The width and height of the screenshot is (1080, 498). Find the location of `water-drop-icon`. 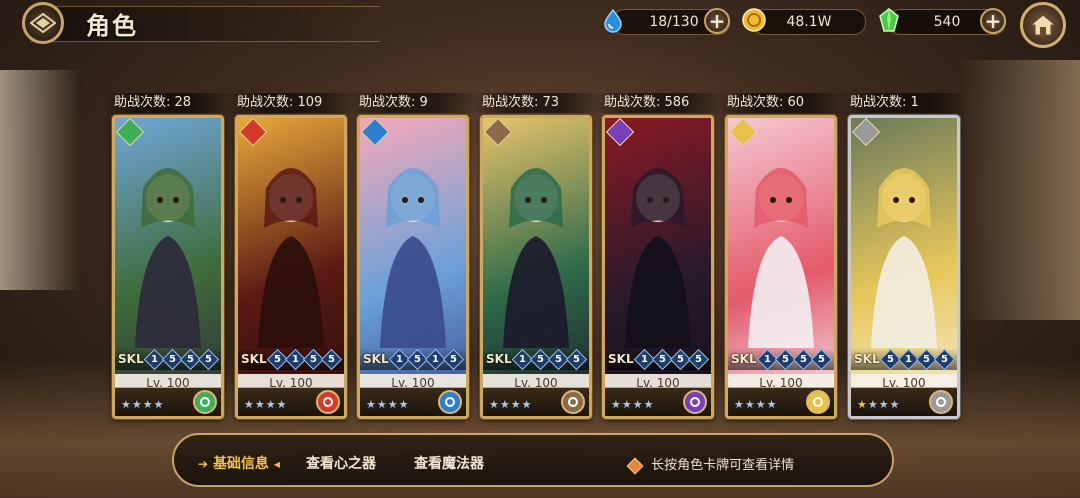

water-drop-icon is located at coordinates (613, 20).